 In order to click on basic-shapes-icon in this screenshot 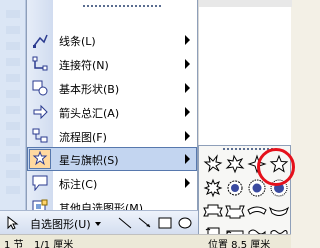, I will do `click(40, 88)`.